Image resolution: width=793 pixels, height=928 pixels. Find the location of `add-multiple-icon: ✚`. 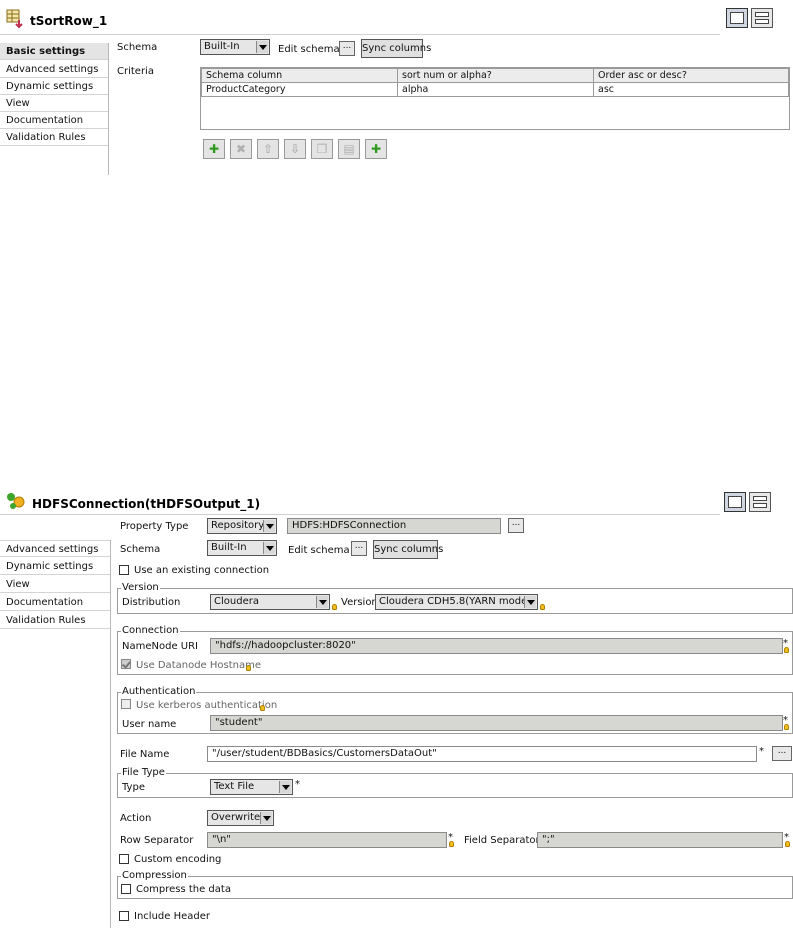

add-multiple-icon: ✚ is located at coordinates (376, 149).